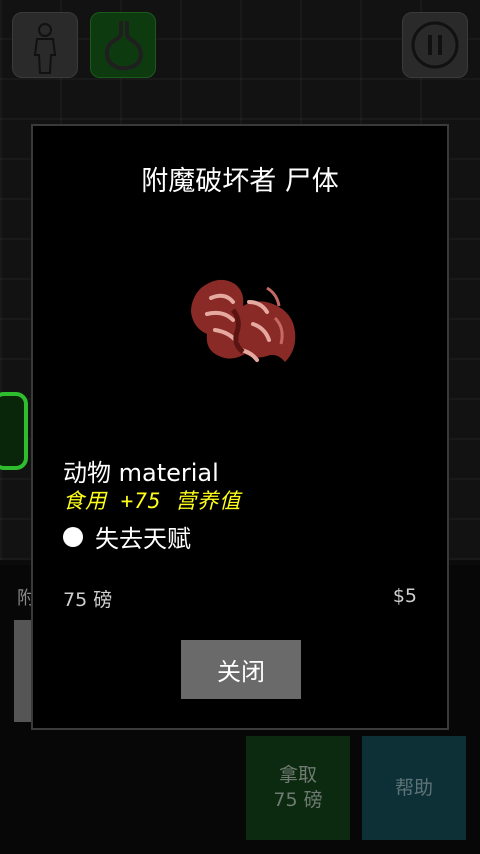 This screenshot has height=854, width=480. What do you see at coordinates (45, 48) in the screenshot?
I see `body-silhouette-icon` at bounding box center [45, 48].